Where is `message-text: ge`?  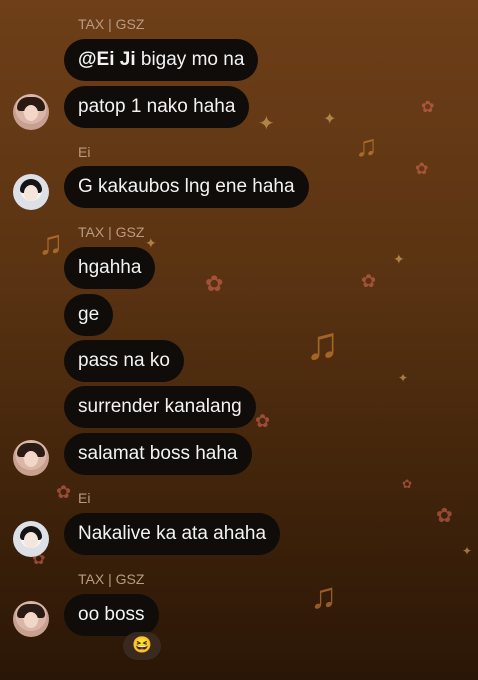
message-text: ge is located at coordinates (89, 314).